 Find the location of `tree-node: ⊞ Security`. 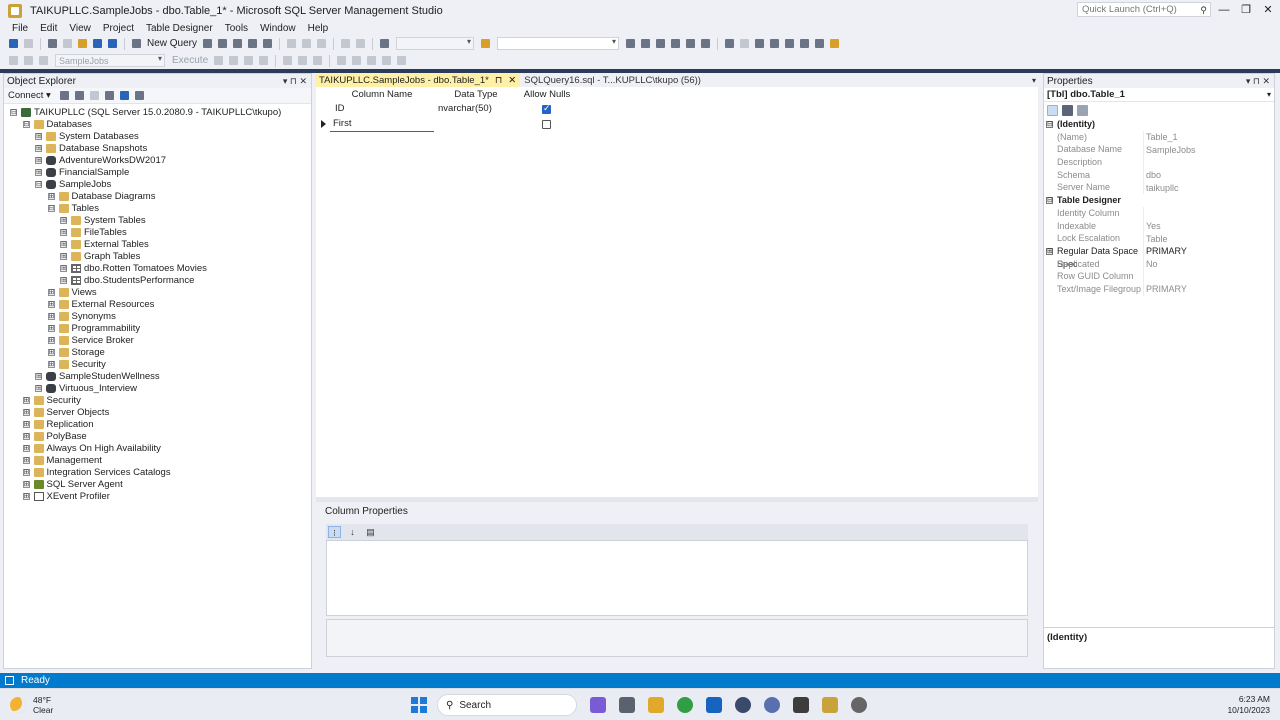

tree-node: ⊞ Security is located at coordinates (157, 400).